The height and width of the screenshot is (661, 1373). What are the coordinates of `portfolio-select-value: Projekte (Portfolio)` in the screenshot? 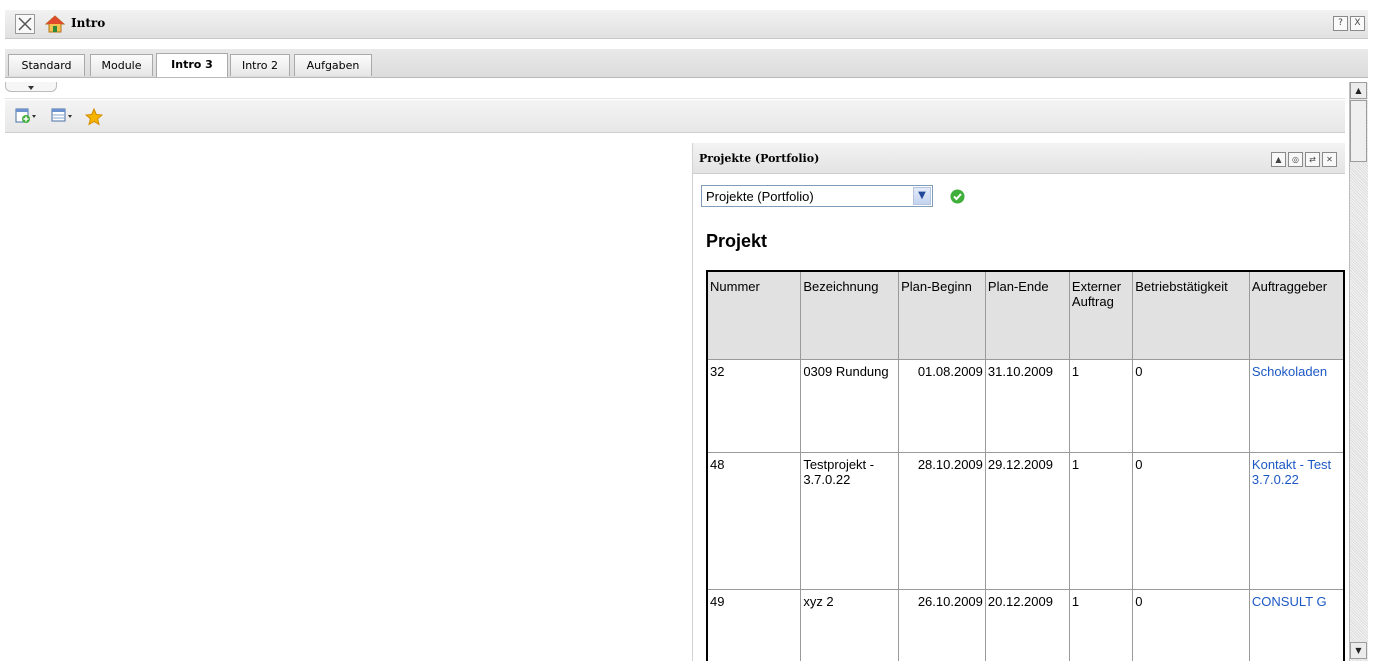 It's located at (760, 196).